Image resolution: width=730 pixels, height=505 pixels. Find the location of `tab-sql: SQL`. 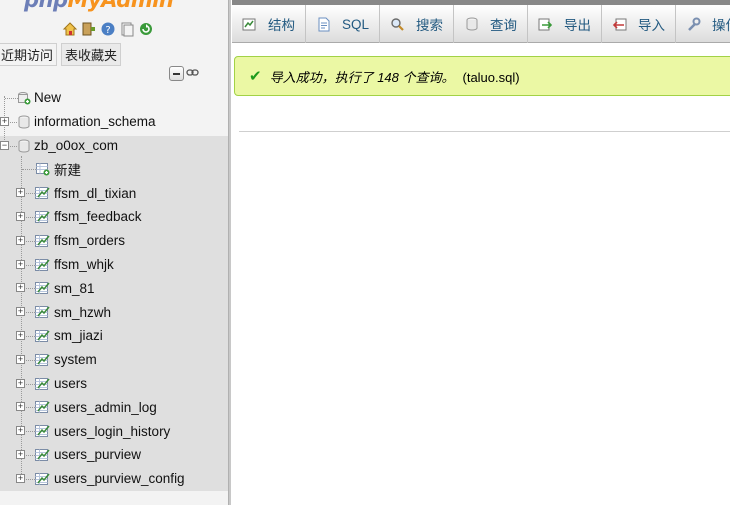

tab-sql: SQL is located at coordinates (343, 24).